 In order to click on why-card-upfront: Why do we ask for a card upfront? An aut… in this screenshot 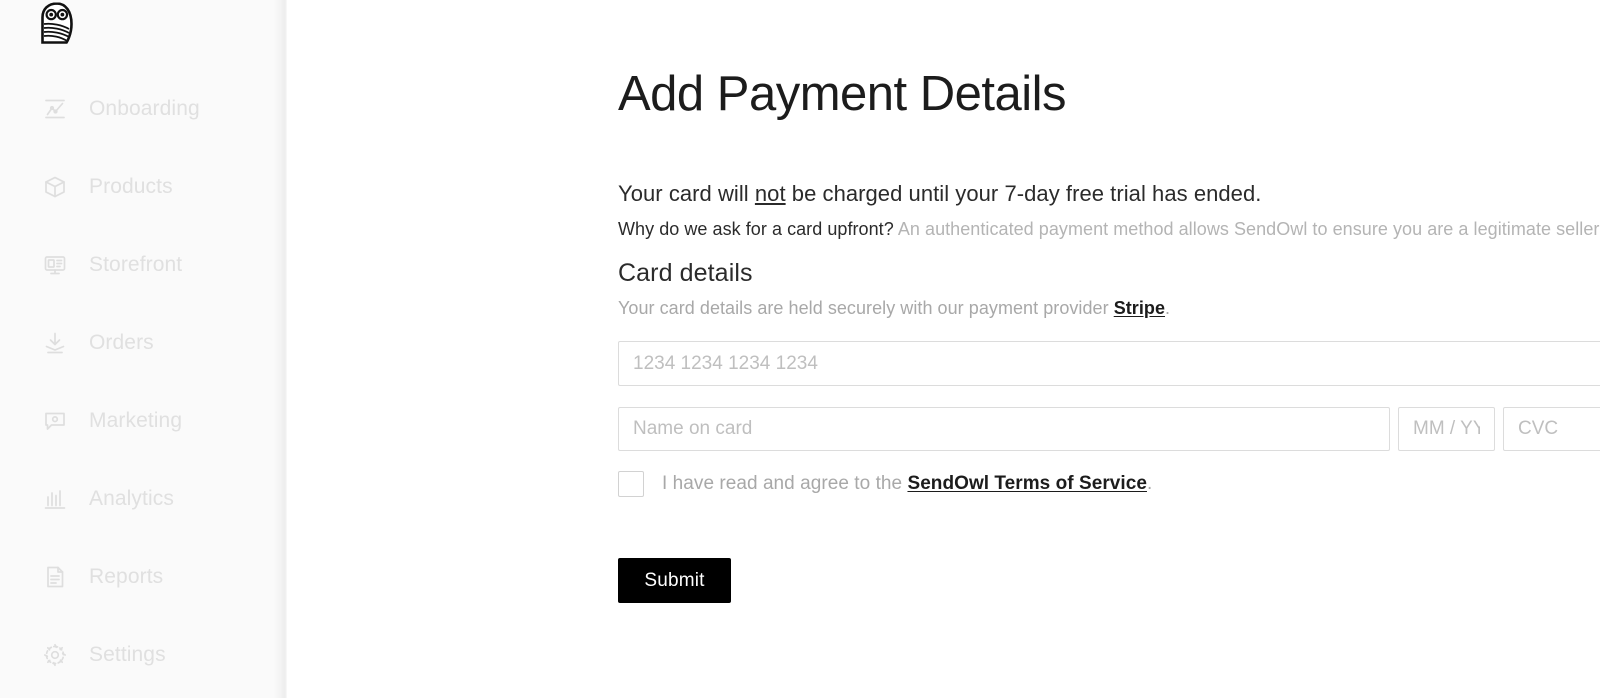, I will do `click(1109, 229)`.